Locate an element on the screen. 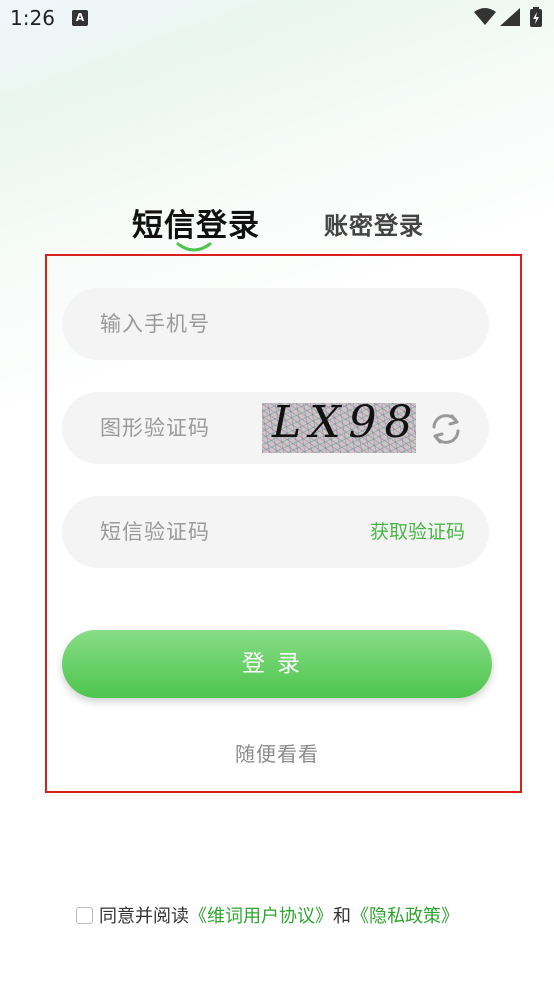  tab-sms-login: 短信登录 is located at coordinates (196, 222).